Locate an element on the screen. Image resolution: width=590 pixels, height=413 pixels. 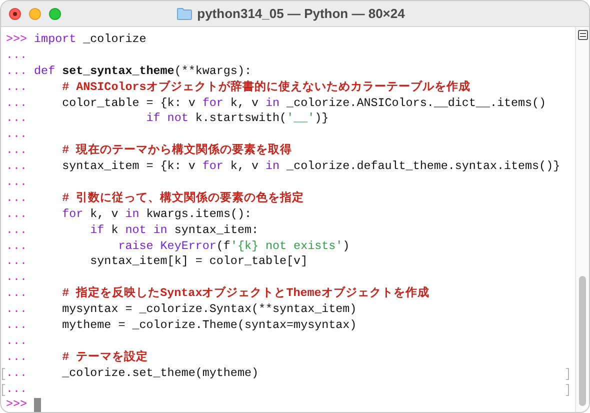
code-line: # テーマを設定 is located at coordinates (104, 358).